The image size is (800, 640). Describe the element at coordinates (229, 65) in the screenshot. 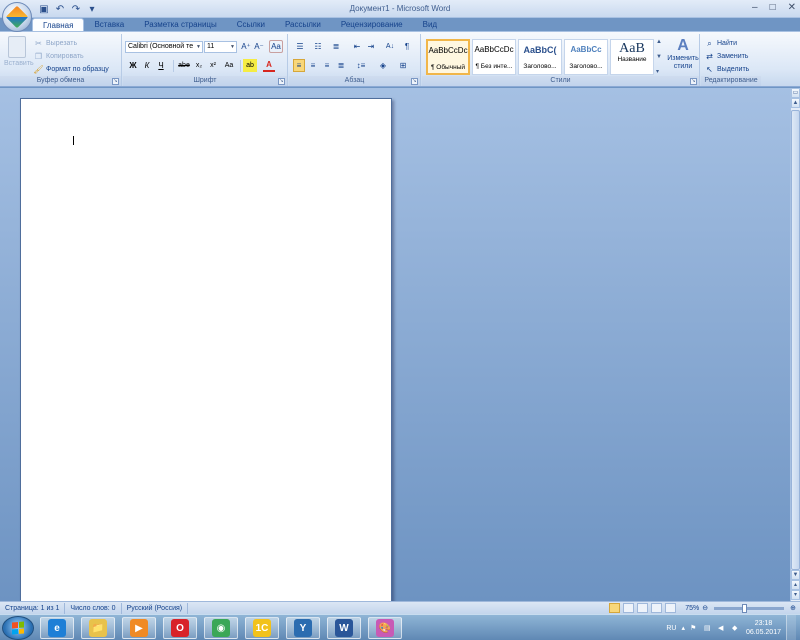

I see `change-case-button: Aa` at that location.